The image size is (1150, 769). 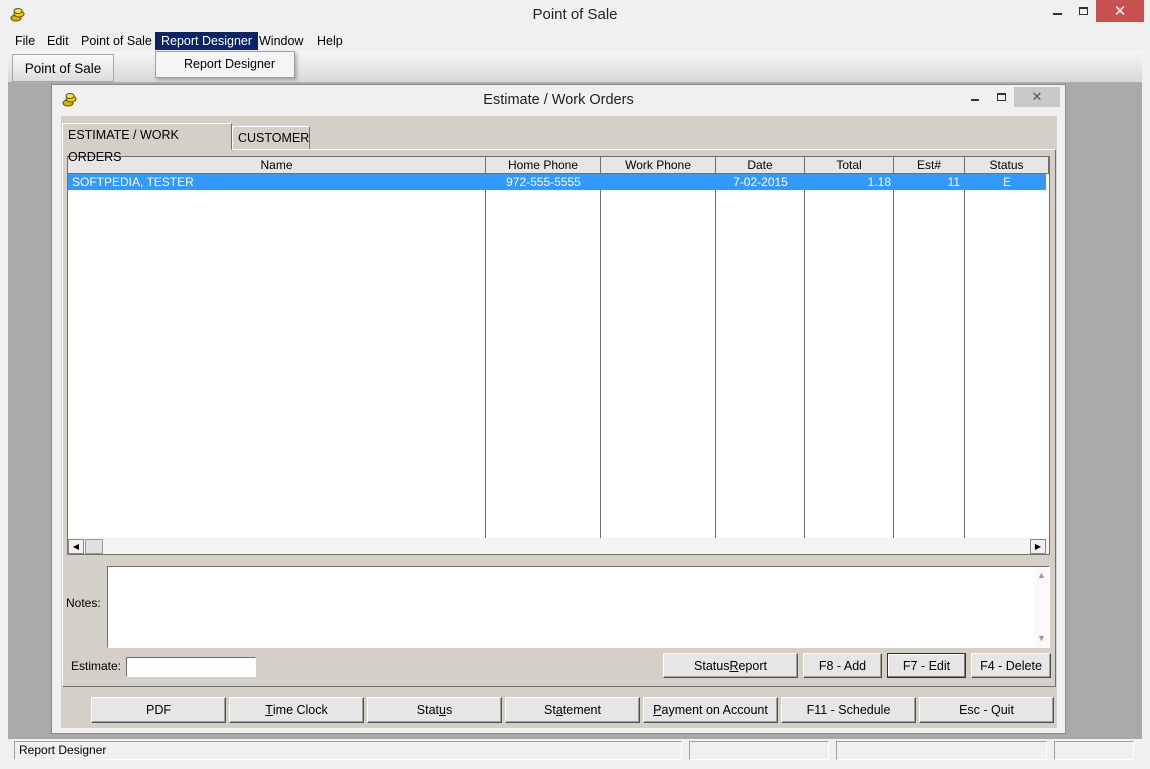 What do you see at coordinates (543, 165) in the screenshot?
I see `column-header-home-phone: Home Phone` at bounding box center [543, 165].